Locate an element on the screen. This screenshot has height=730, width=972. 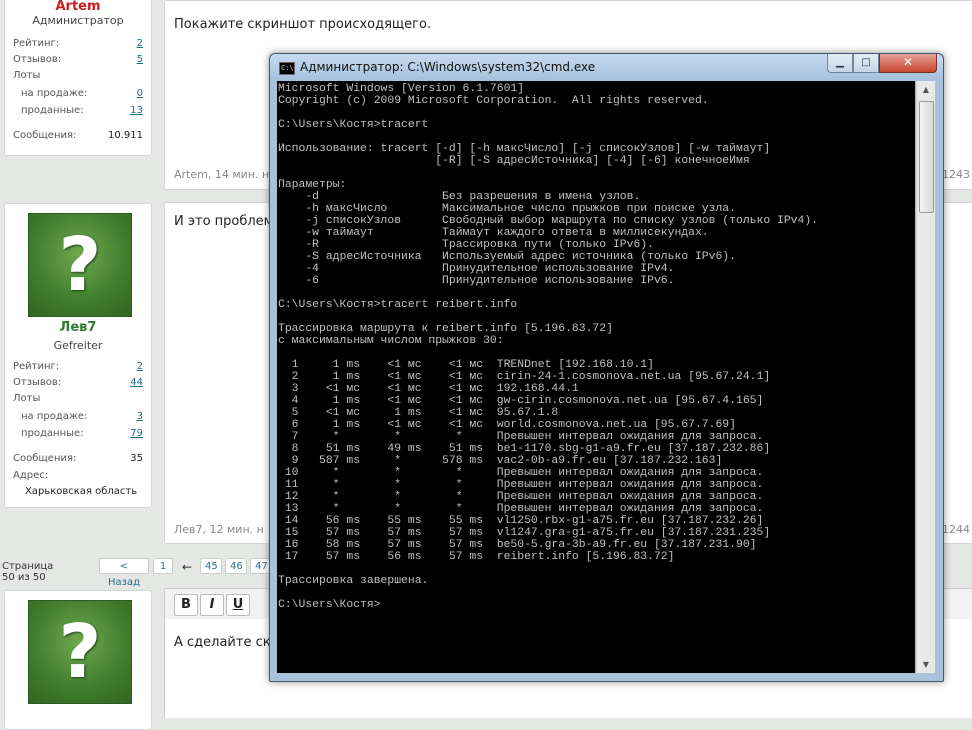
reviews-value: 5 is located at coordinates (140, 59).